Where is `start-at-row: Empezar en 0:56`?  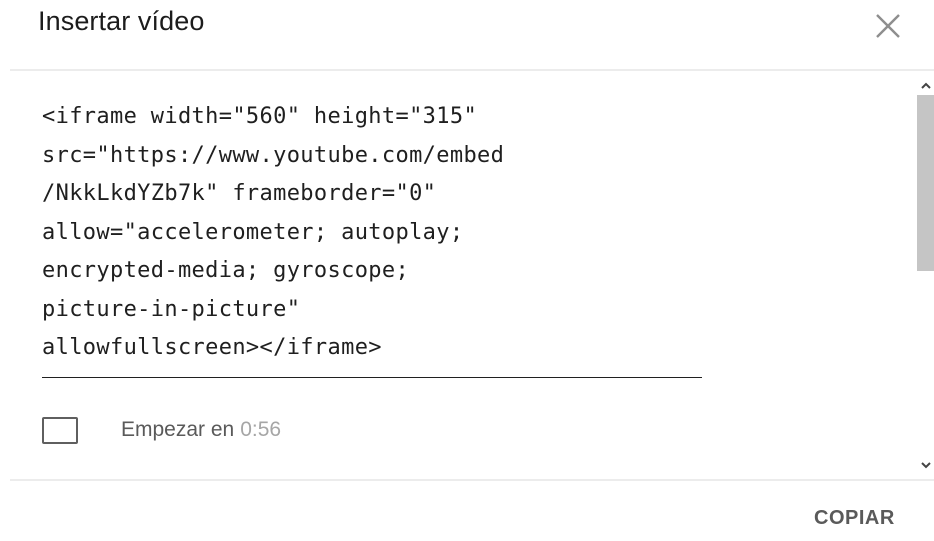
start-at-row: Empezar en 0:56 is located at coordinates (161, 430).